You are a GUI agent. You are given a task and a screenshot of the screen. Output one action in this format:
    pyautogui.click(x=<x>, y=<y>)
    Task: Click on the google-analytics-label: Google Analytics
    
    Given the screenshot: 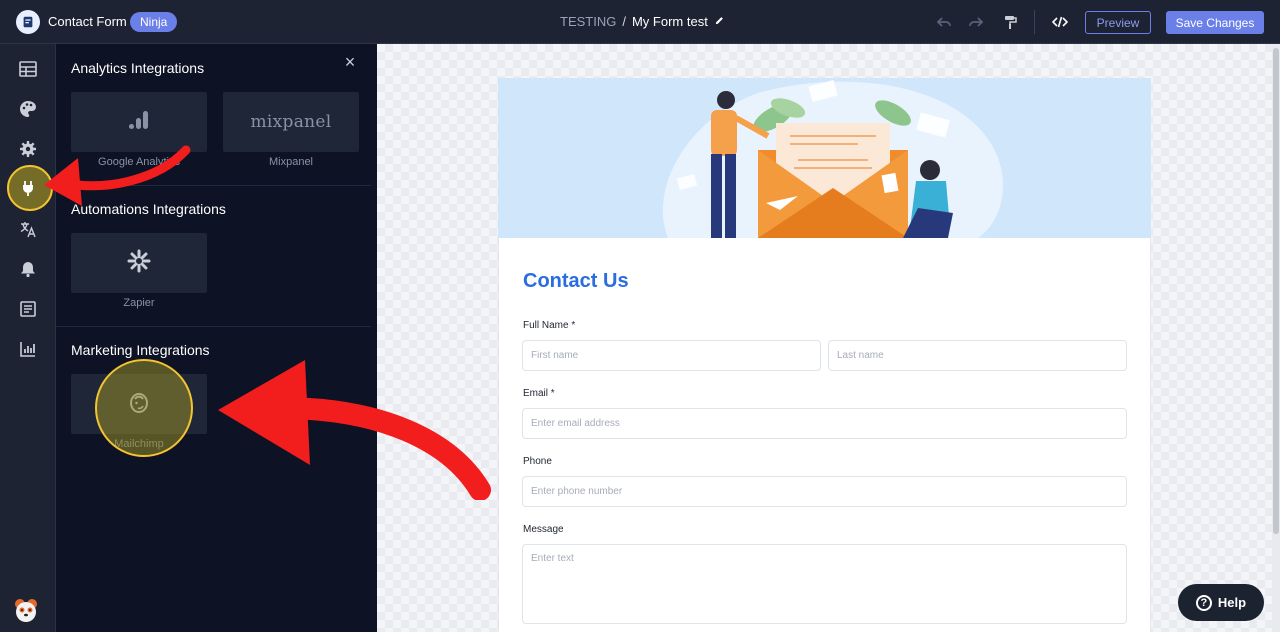 What is the action you would take?
    pyautogui.click(x=139, y=162)
    